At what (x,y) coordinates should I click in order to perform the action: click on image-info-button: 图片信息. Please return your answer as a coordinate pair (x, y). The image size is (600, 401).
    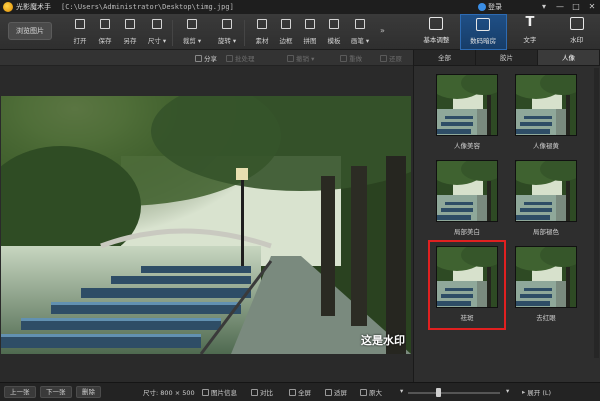
    Looking at the image, I should click on (219, 392).